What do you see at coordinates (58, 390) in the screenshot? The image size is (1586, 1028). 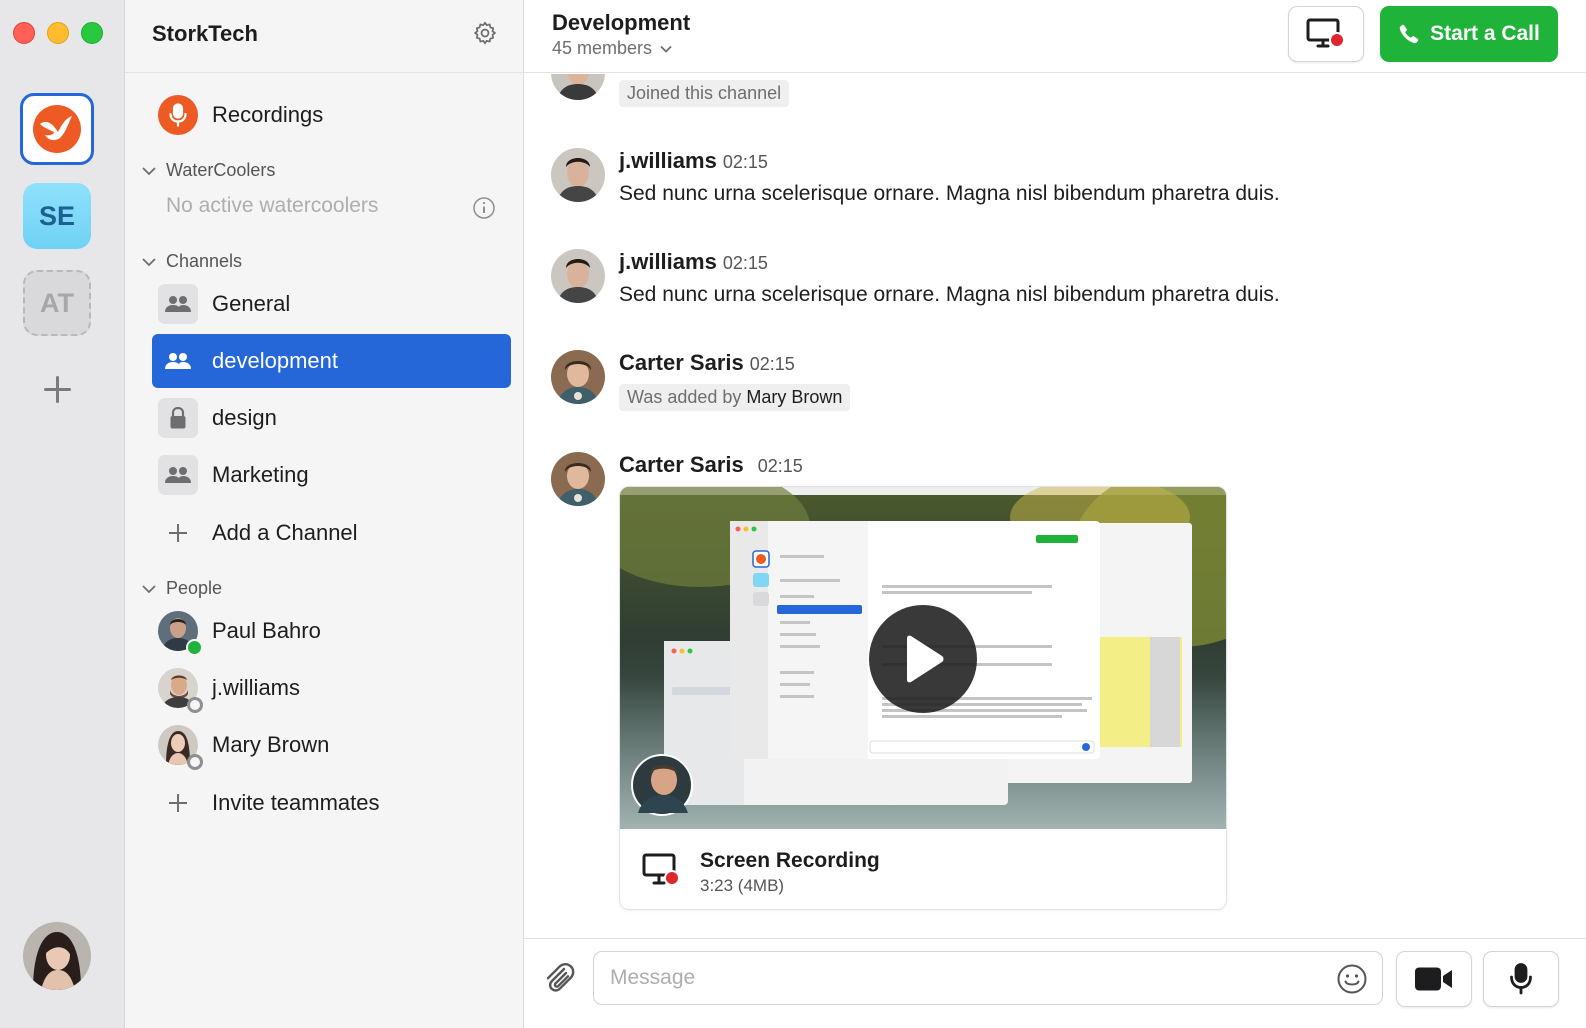 I see `add-workspace-icon` at bounding box center [58, 390].